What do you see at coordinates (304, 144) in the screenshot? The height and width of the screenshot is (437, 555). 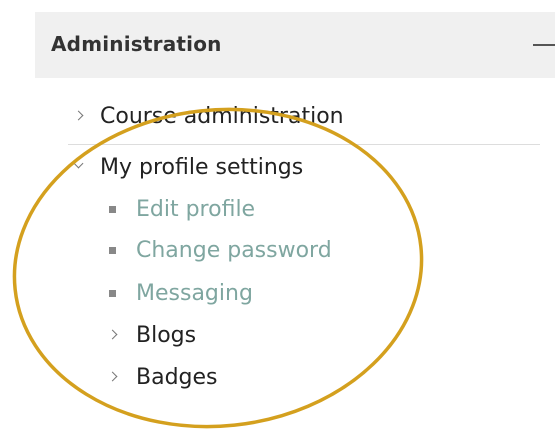 I see `divider` at bounding box center [304, 144].